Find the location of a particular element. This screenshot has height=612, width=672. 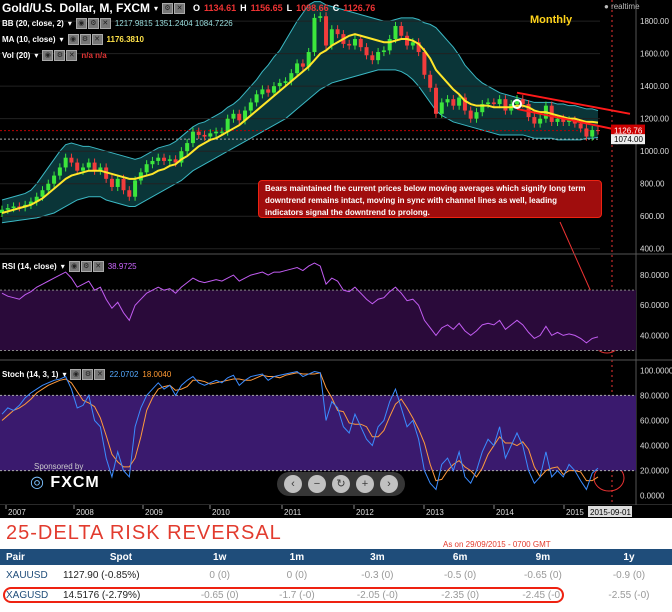

stoch-axis-label: 40.0000 is located at coordinates (654, 446).